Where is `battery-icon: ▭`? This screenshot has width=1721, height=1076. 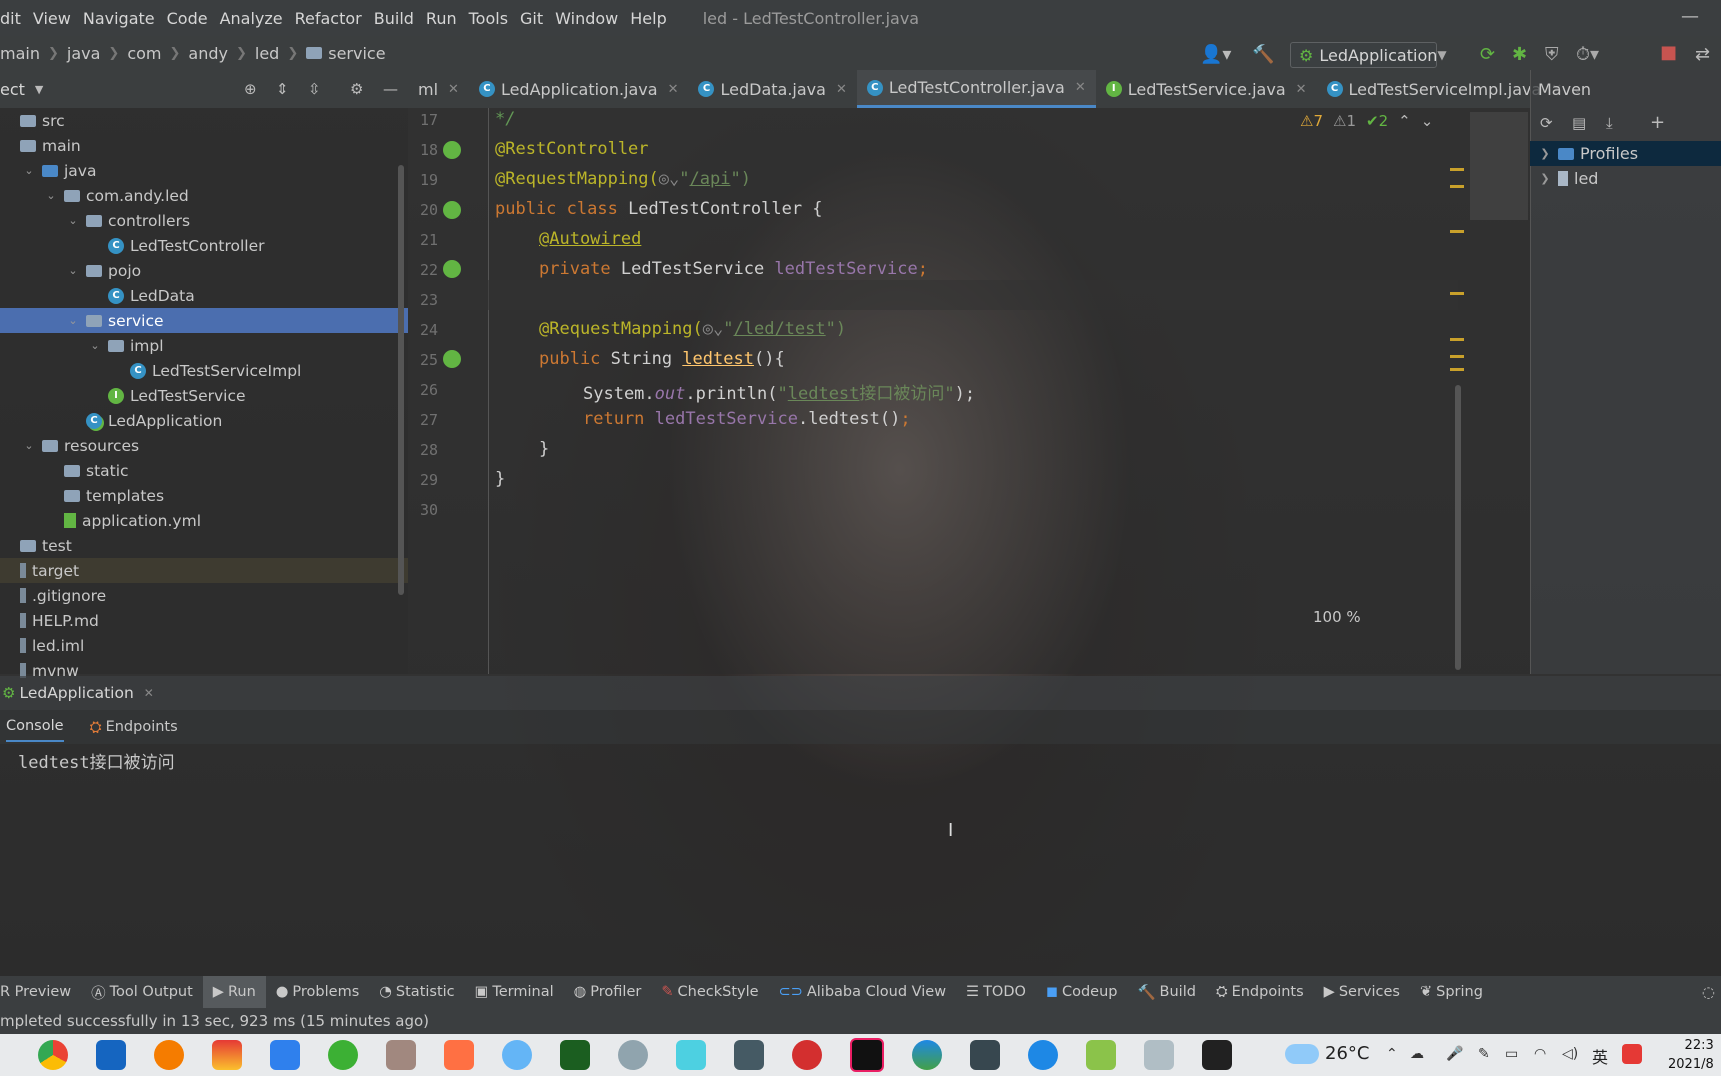 battery-icon: ▭ is located at coordinates (1511, 1054).